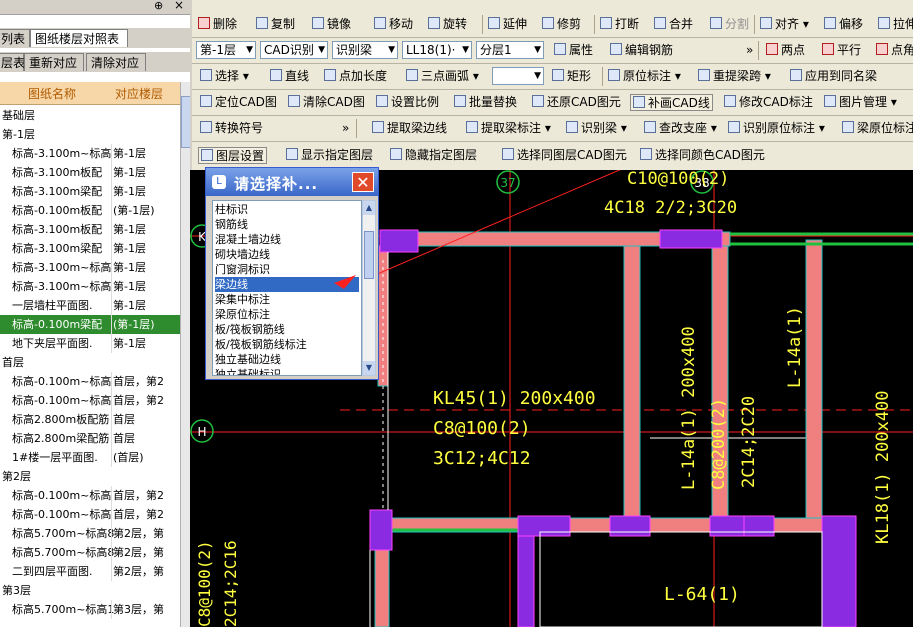  What do you see at coordinates (369, 255) in the screenshot?
I see `dialog-scrollbar-thumb` at bounding box center [369, 255].